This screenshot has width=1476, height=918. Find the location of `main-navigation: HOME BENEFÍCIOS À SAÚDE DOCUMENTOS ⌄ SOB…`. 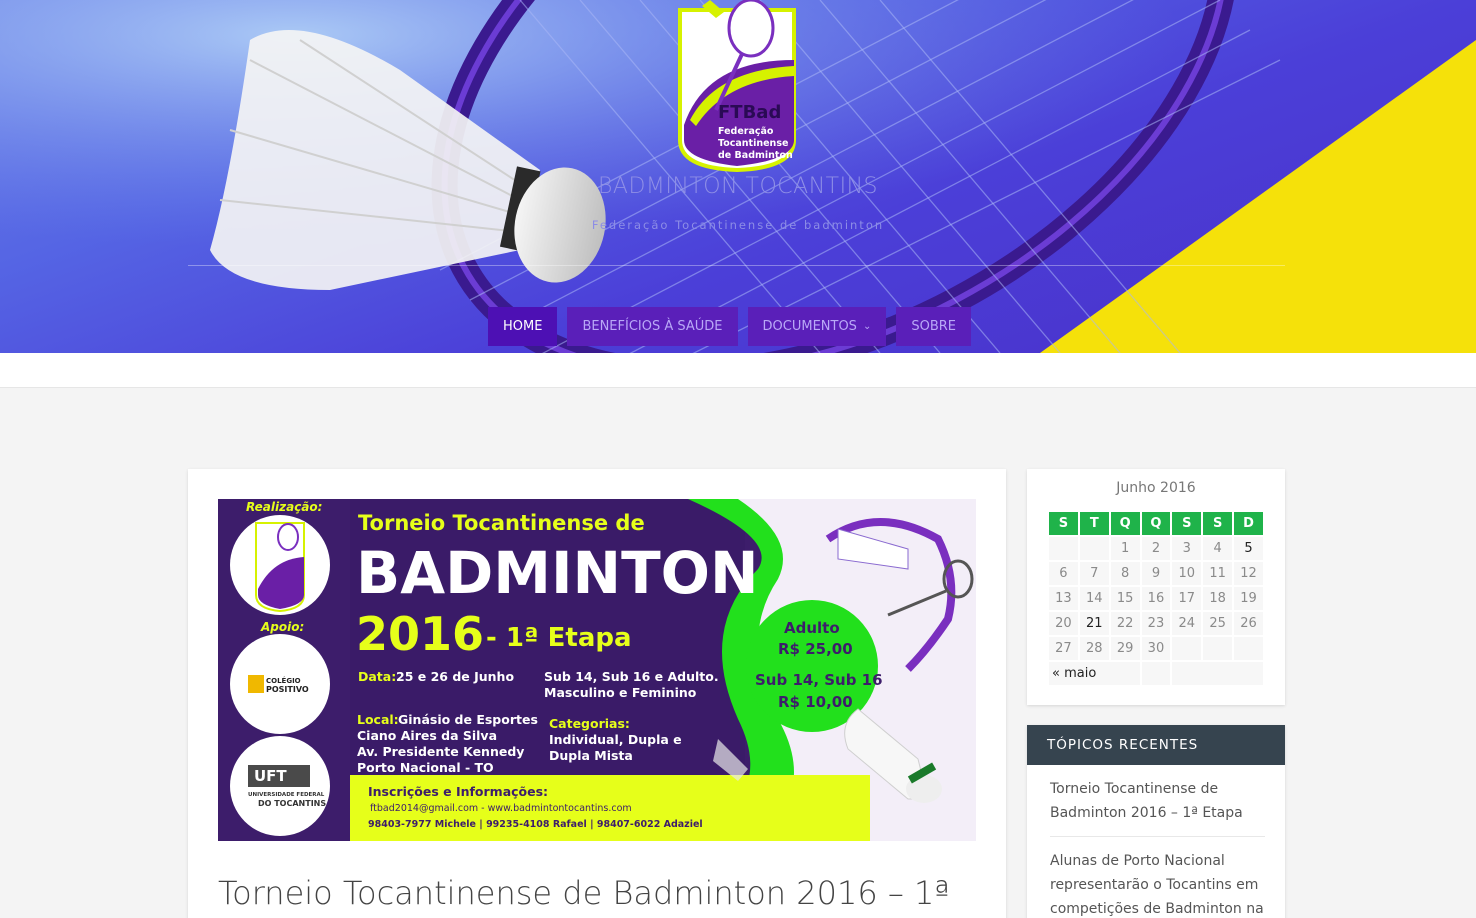

main-navigation: HOME BENEFÍCIOS À SAÚDE DOCUMENTOS ⌄ SOB… is located at coordinates (729, 326).